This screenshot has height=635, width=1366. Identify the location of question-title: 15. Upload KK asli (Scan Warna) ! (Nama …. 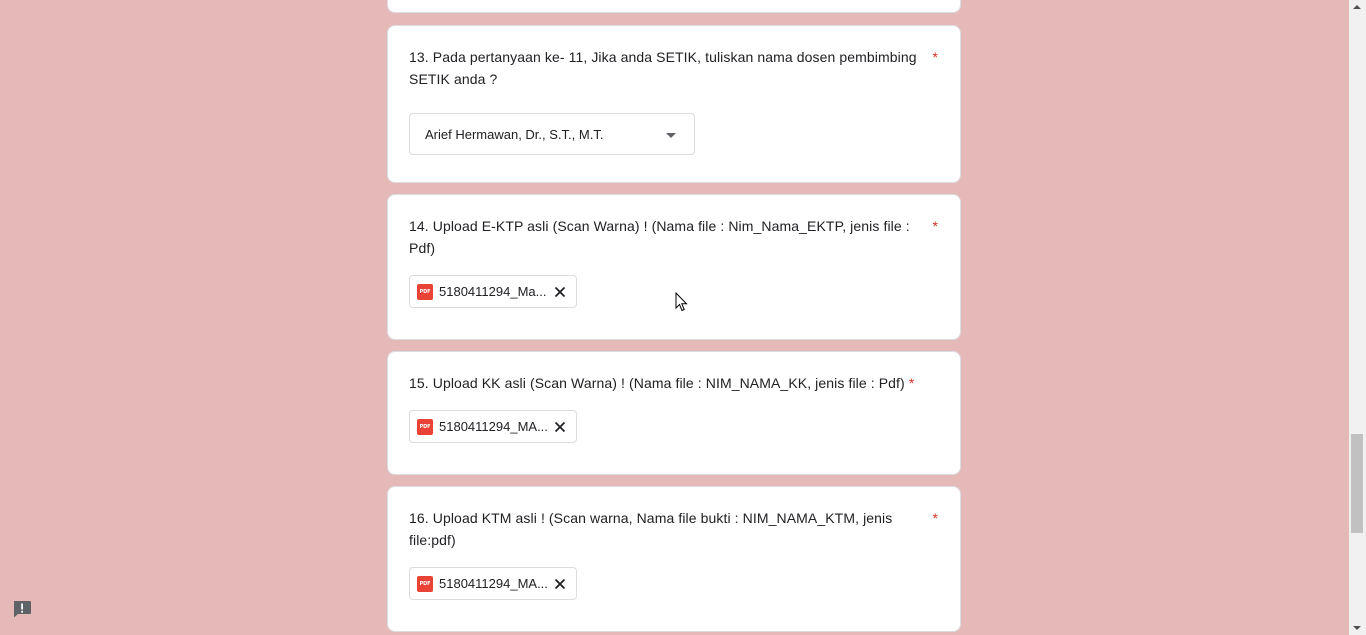
(679, 383).